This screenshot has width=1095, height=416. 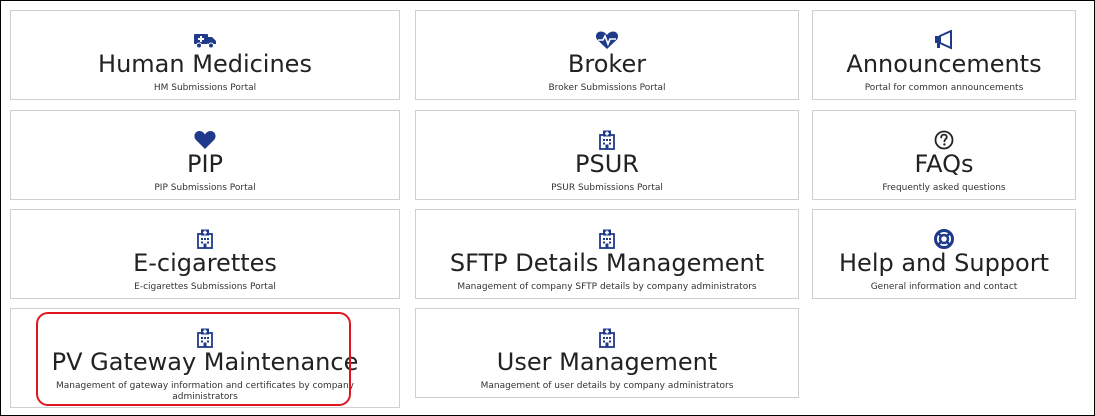 I want to click on tile-title: Announcements, so click(x=944, y=64).